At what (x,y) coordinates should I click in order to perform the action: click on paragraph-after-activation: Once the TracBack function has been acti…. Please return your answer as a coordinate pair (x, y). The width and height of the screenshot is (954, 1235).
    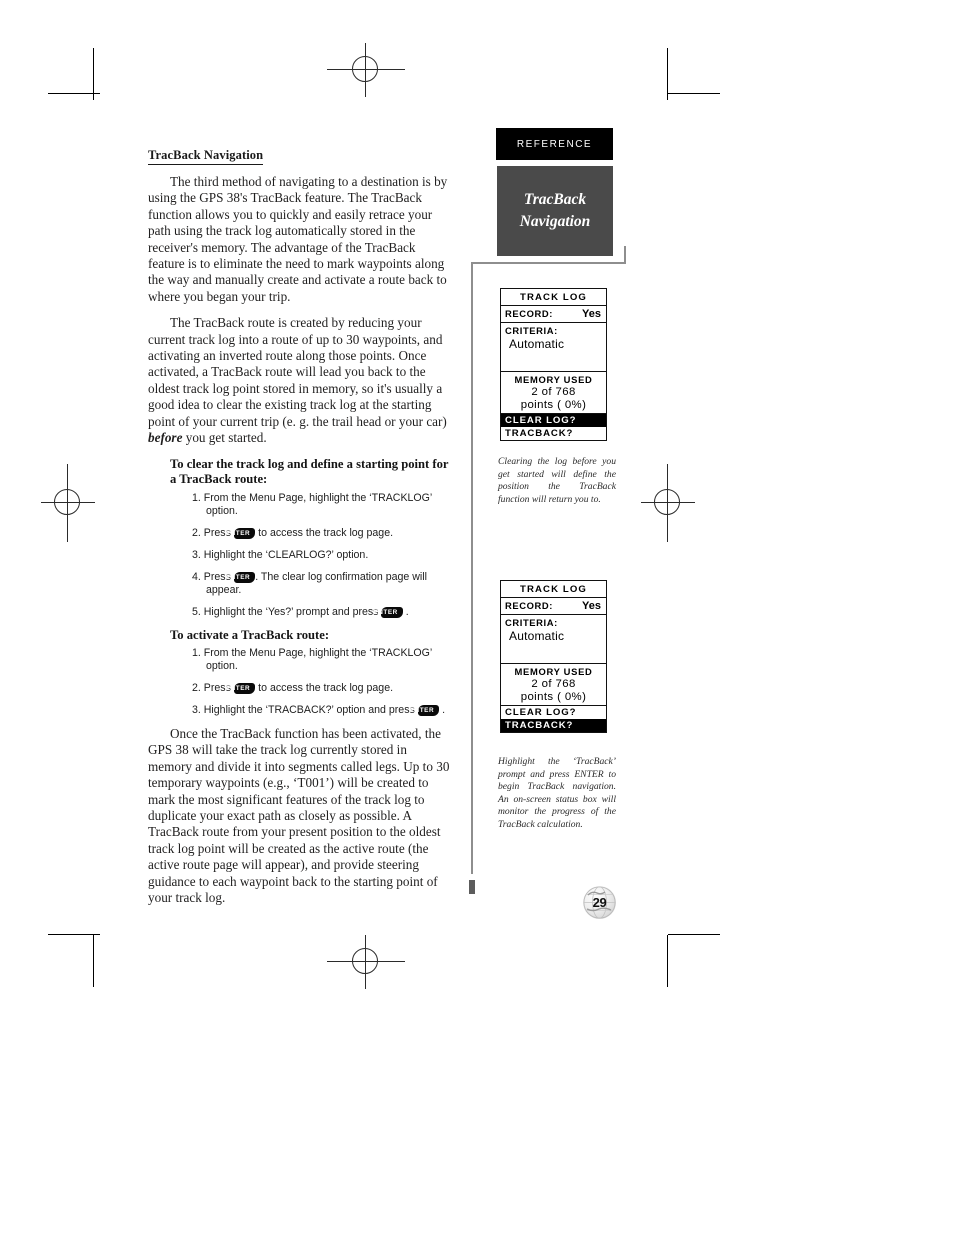
    Looking at the image, I should click on (299, 816).